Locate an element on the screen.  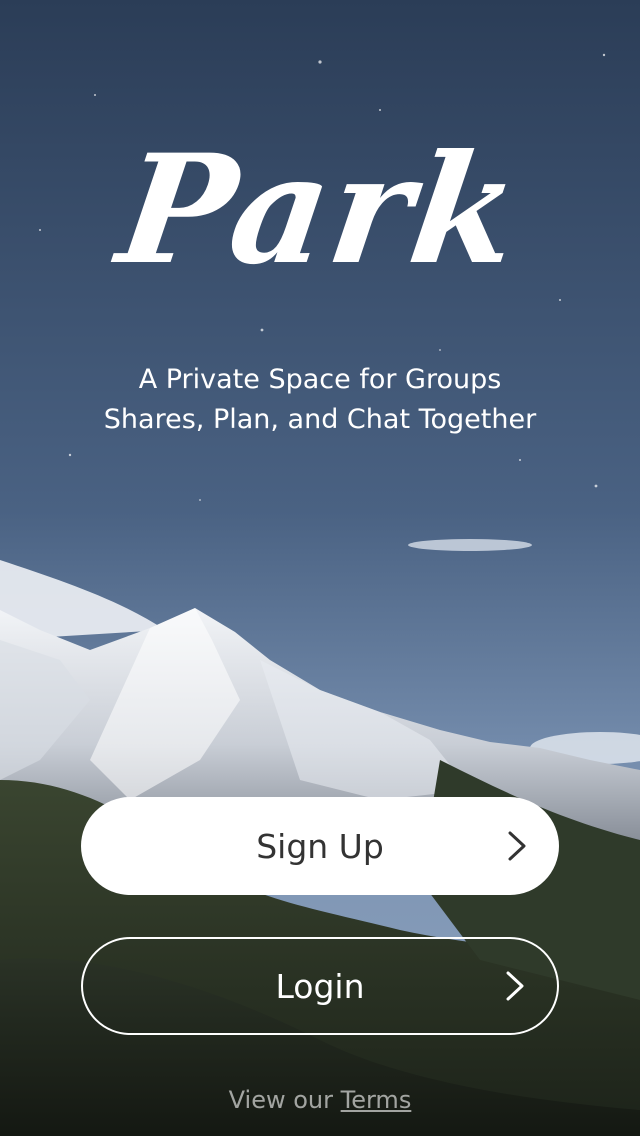
app-logo: Park is located at coordinates (320, 210).